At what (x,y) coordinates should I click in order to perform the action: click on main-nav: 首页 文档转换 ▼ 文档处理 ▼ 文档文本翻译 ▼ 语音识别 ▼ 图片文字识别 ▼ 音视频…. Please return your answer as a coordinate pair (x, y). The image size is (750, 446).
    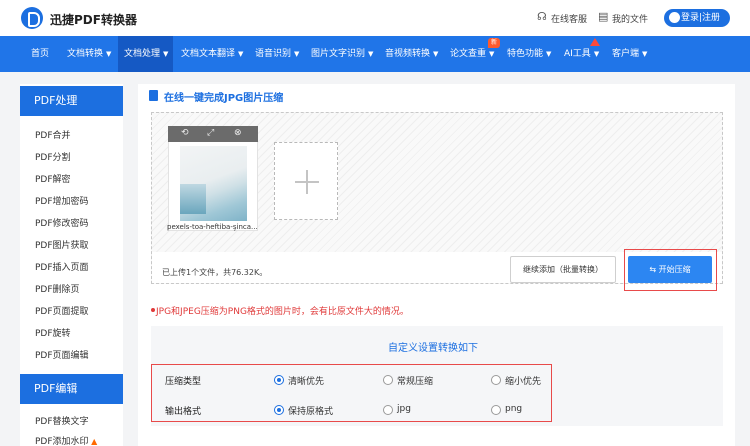
    Looking at the image, I should click on (375, 54).